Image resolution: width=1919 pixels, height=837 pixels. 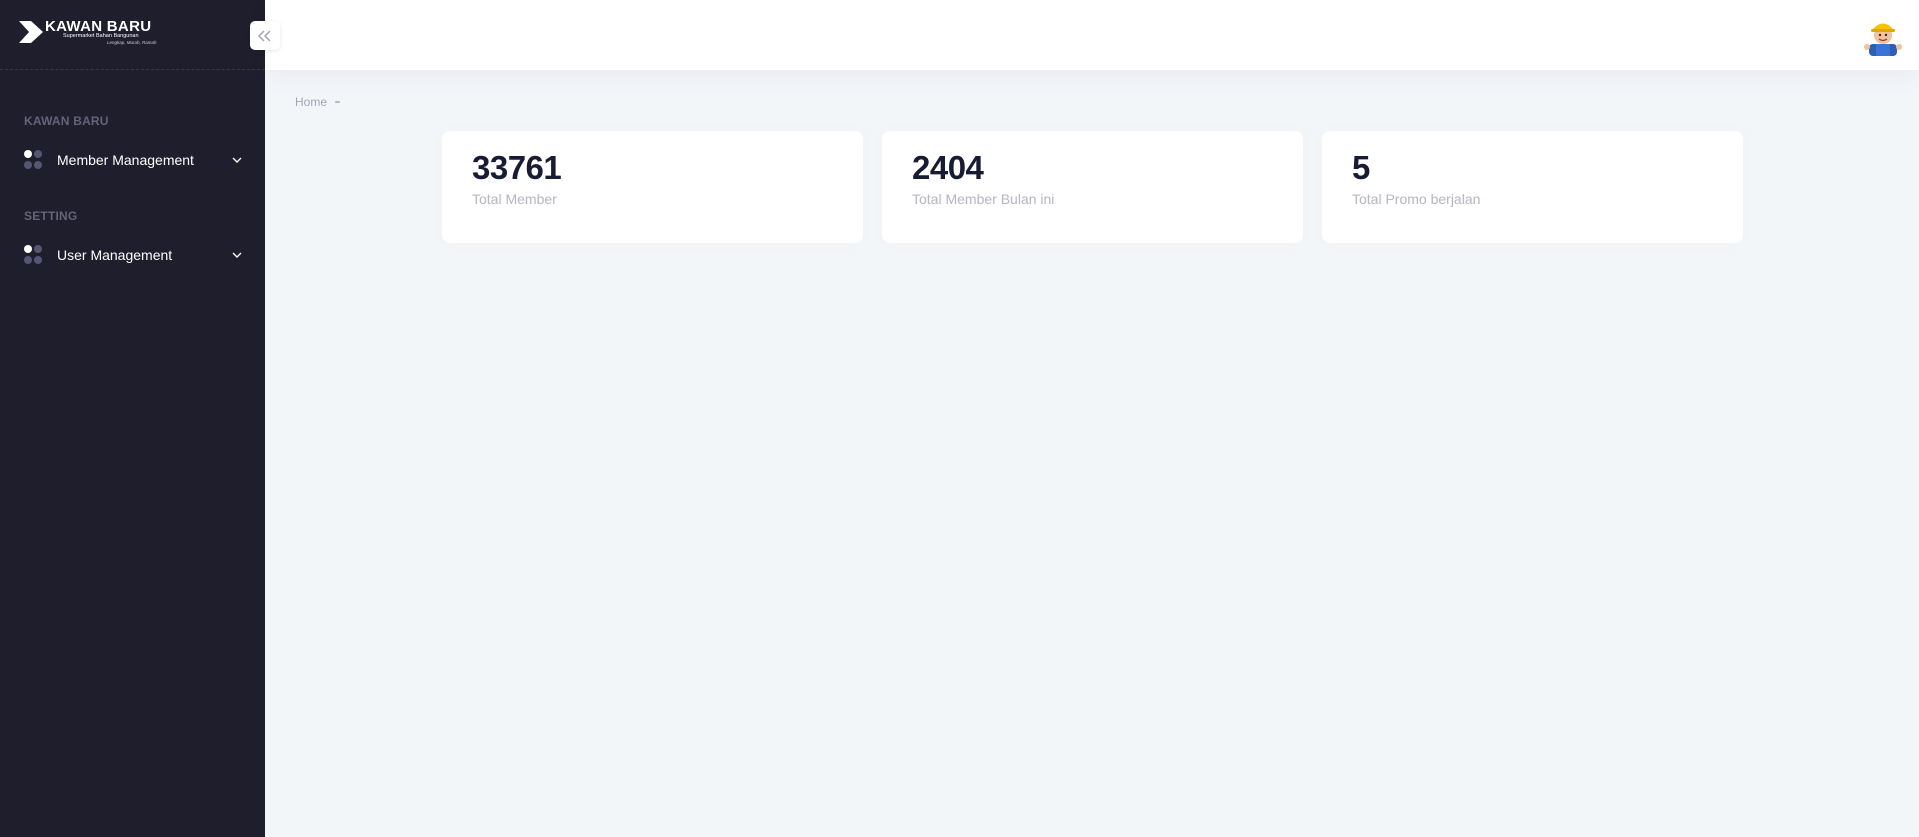 I want to click on stat-label: Total Member, so click(x=514, y=199).